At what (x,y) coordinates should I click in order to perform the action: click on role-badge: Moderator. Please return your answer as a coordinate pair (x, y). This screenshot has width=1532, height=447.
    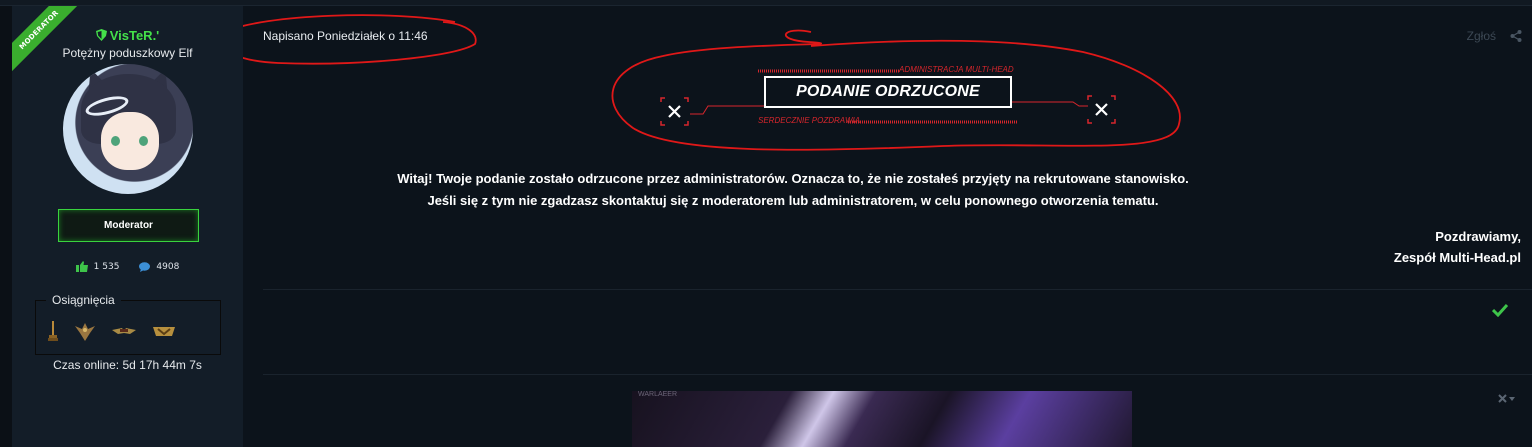
    Looking at the image, I should click on (128, 225).